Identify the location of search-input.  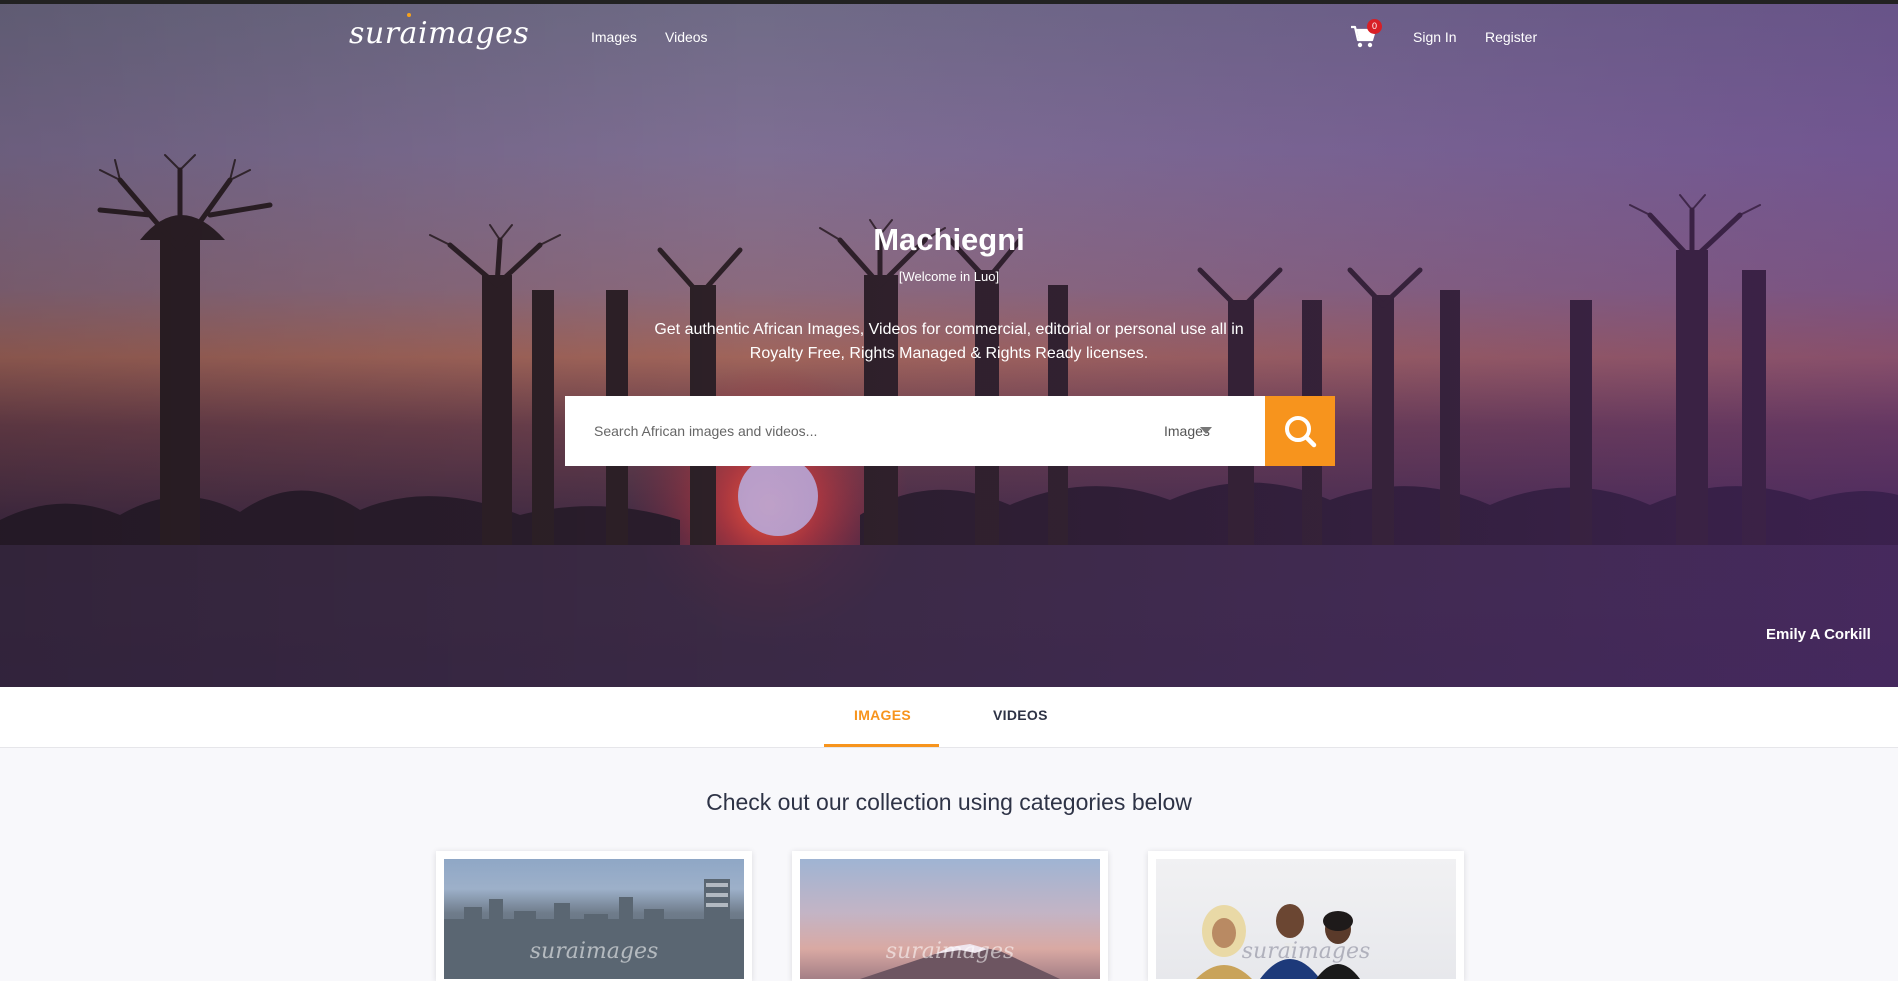
(845, 431).